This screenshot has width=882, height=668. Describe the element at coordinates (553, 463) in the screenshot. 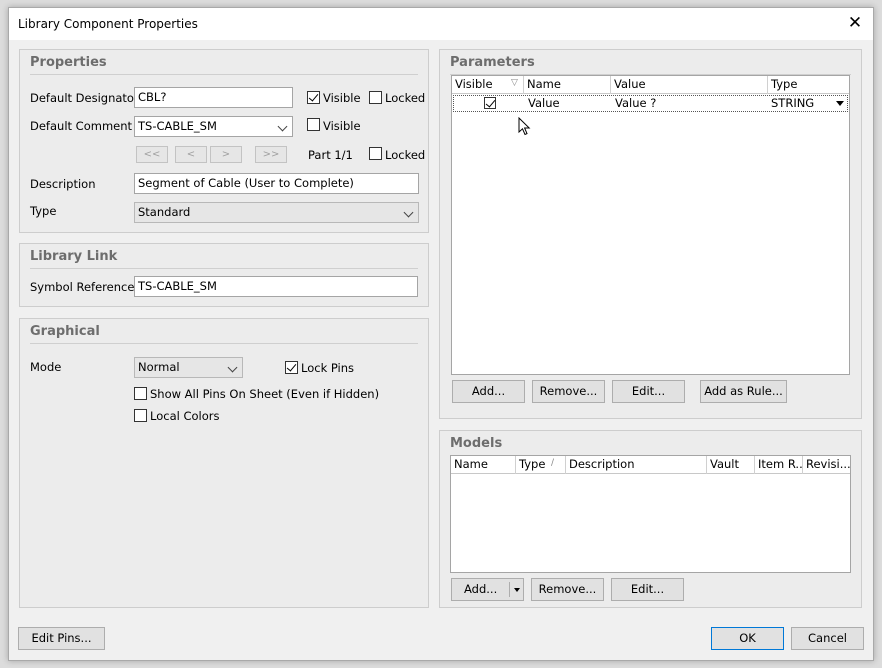

I see `sort-icon: ∕` at that location.